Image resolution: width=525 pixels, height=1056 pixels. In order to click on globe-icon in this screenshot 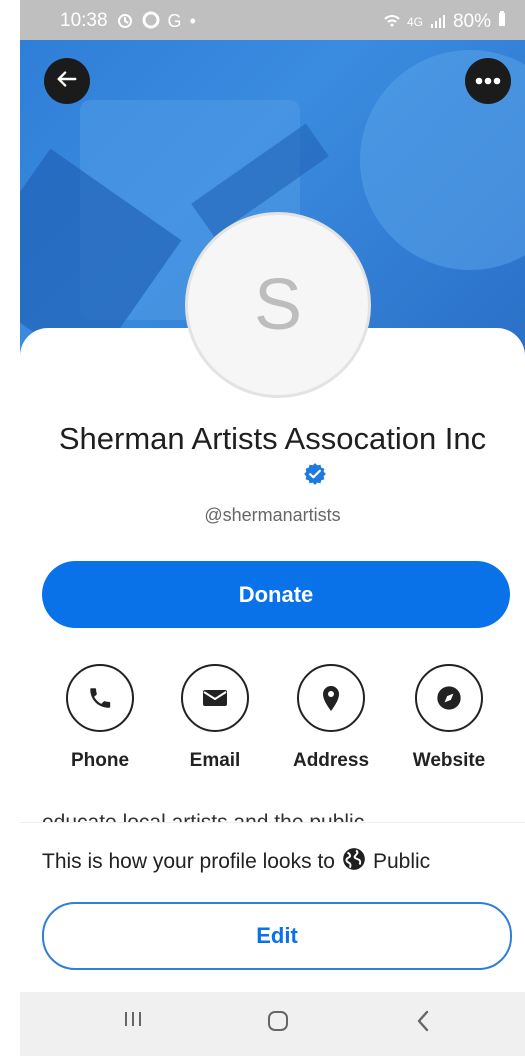, I will do `click(354, 862)`.